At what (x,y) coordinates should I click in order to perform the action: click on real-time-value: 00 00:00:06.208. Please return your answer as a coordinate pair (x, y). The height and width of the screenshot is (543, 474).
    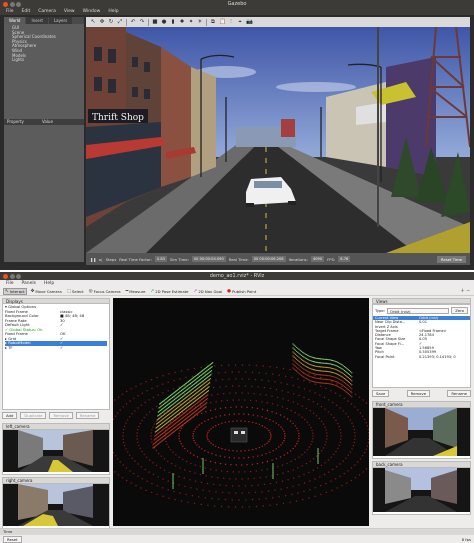
    Looking at the image, I should click on (268, 259).